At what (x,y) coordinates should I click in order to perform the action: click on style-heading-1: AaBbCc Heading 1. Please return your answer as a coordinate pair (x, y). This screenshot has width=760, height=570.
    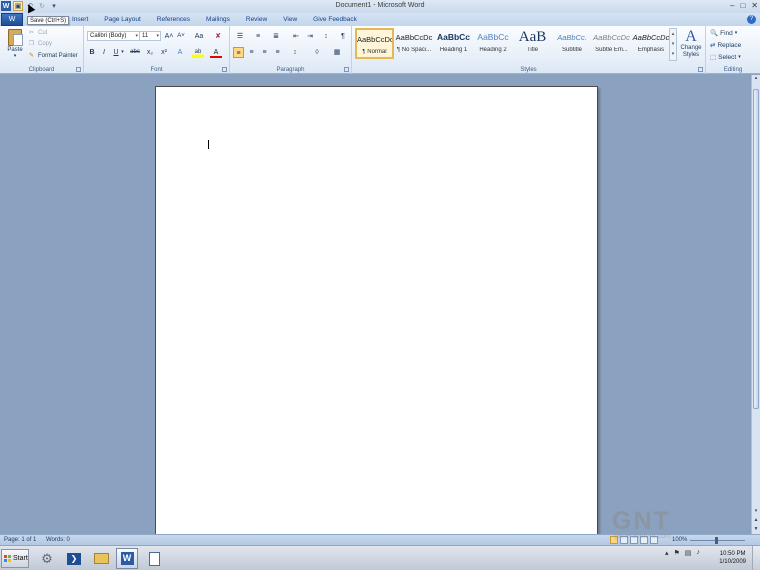
    Looking at the image, I should click on (453, 43).